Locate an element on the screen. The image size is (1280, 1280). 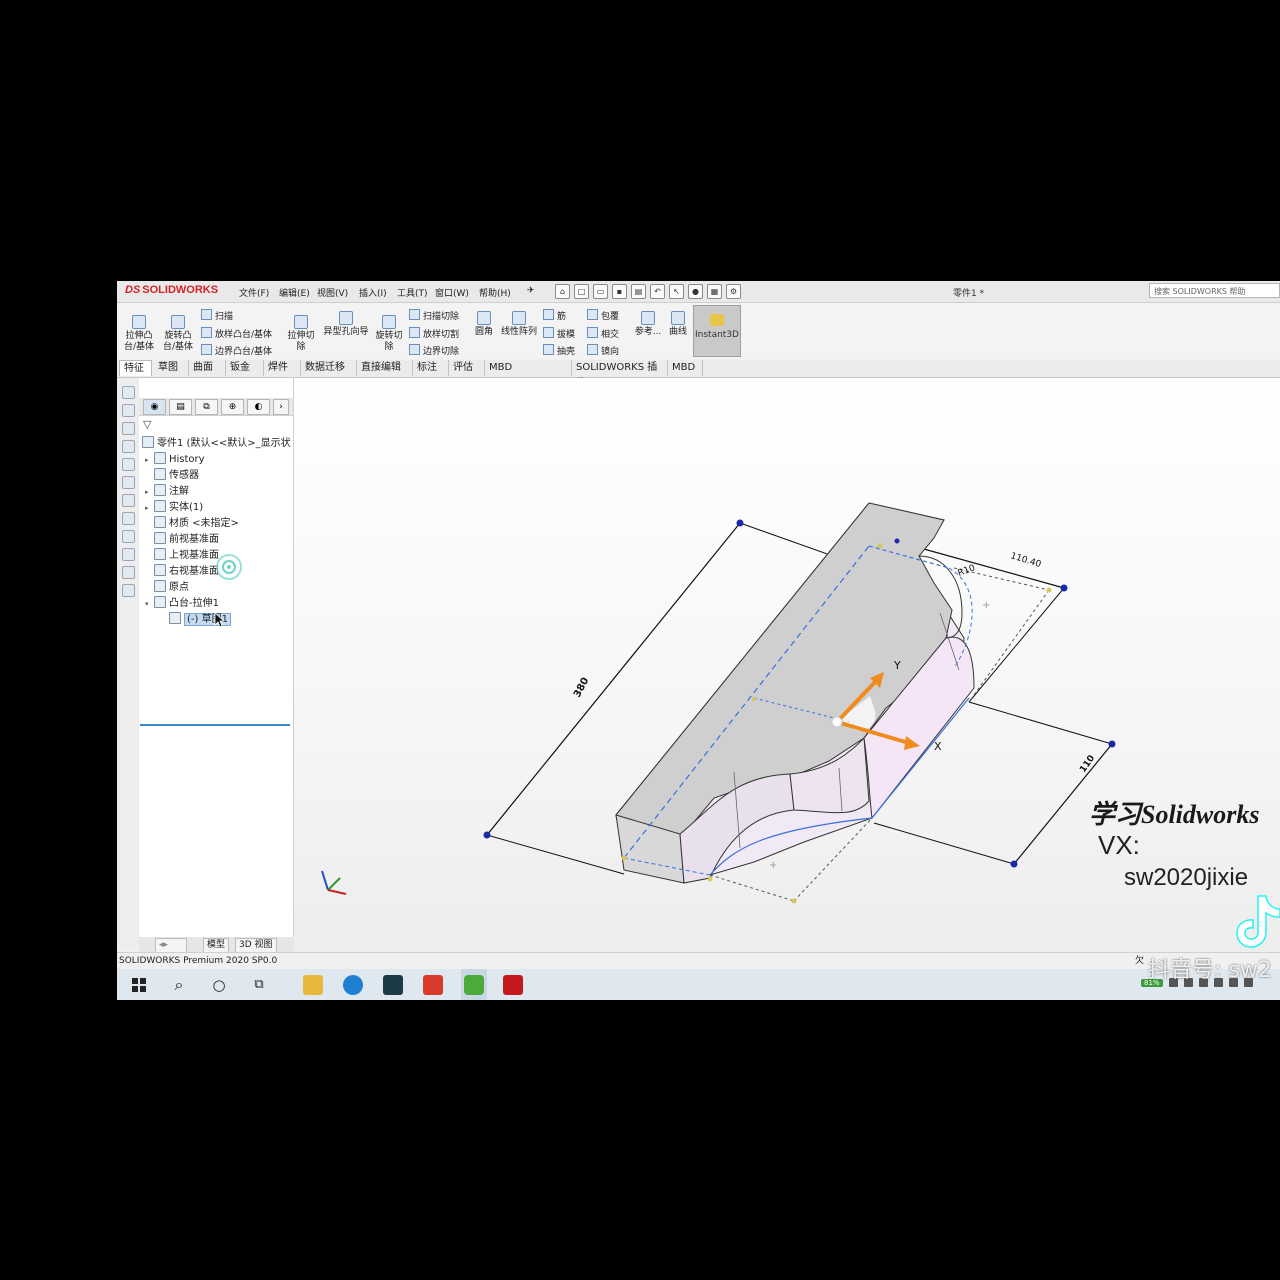
tab-surfaces: 曲面 is located at coordinates (207, 368).